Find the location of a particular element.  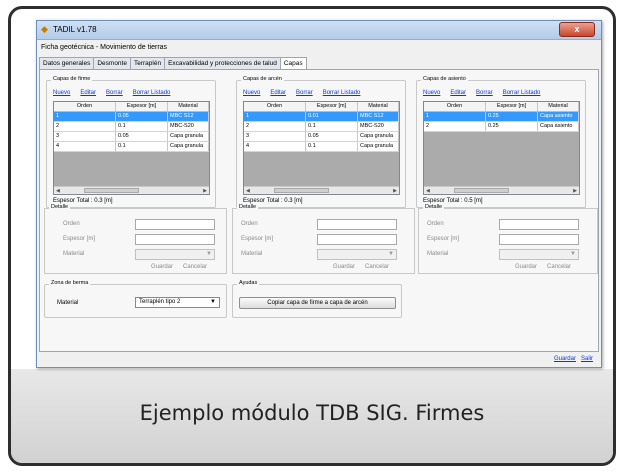

table-row: 2 0.25 Capa asiento is located at coordinates (501, 127).